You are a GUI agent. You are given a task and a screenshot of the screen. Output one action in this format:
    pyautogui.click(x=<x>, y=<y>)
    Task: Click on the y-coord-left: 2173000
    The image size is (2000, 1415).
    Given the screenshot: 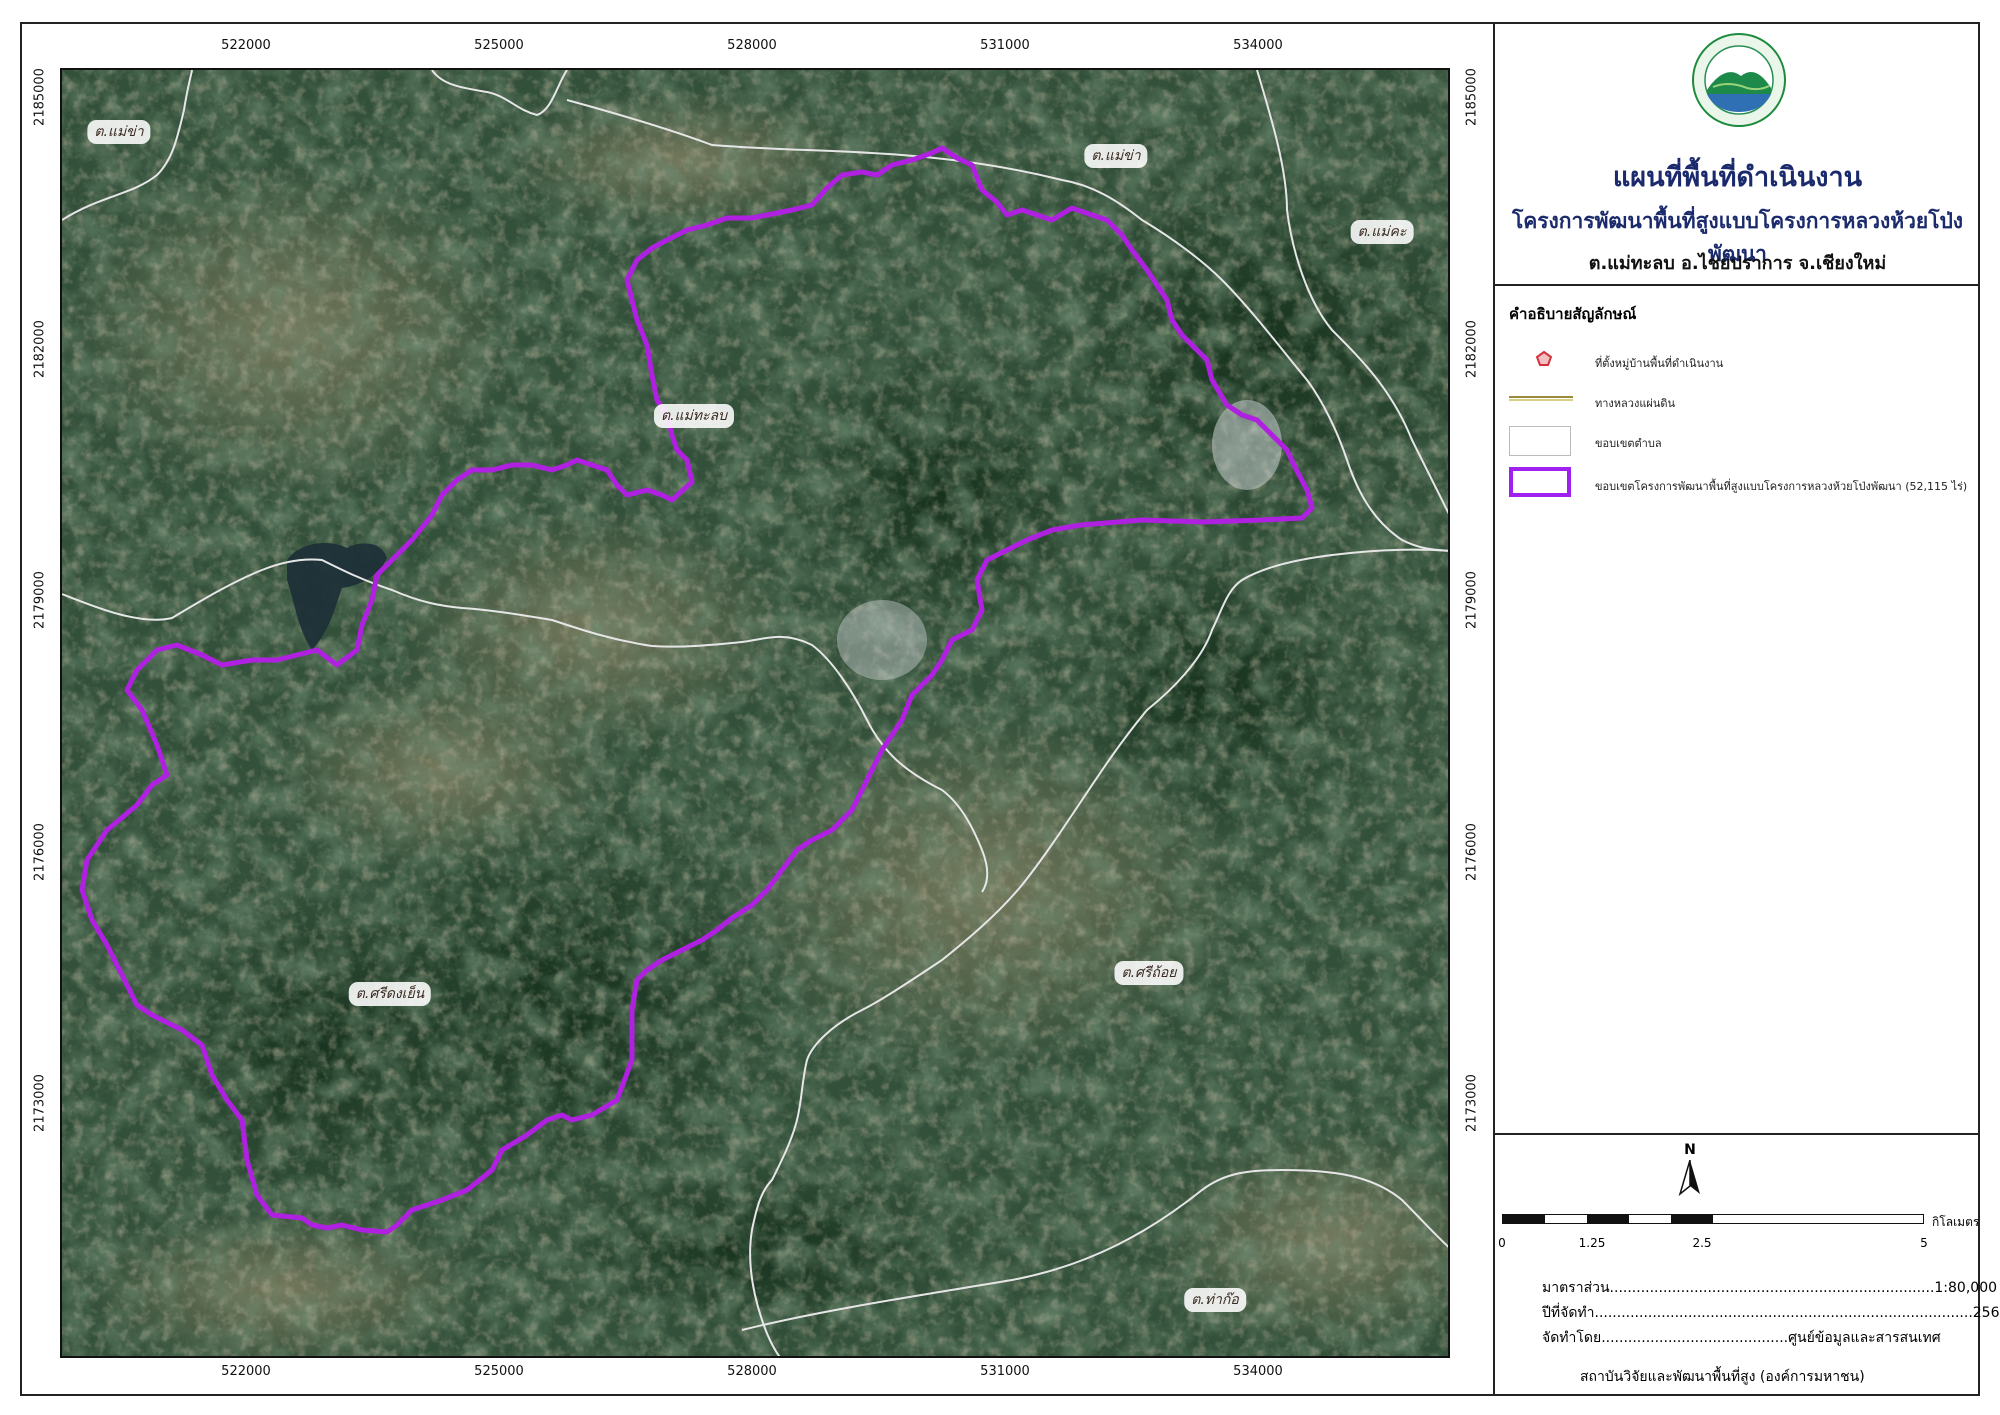 What is the action you would take?
    pyautogui.click(x=40, y=1103)
    